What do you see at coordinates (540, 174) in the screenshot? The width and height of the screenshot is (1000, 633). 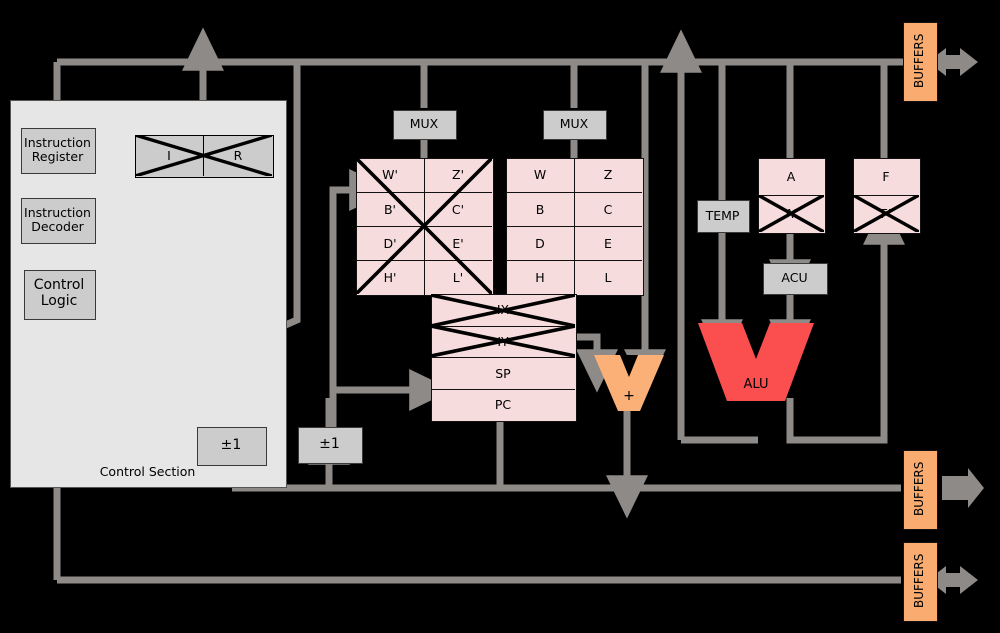 I see `main-register-cell-left: W` at bounding box center [540, 174].